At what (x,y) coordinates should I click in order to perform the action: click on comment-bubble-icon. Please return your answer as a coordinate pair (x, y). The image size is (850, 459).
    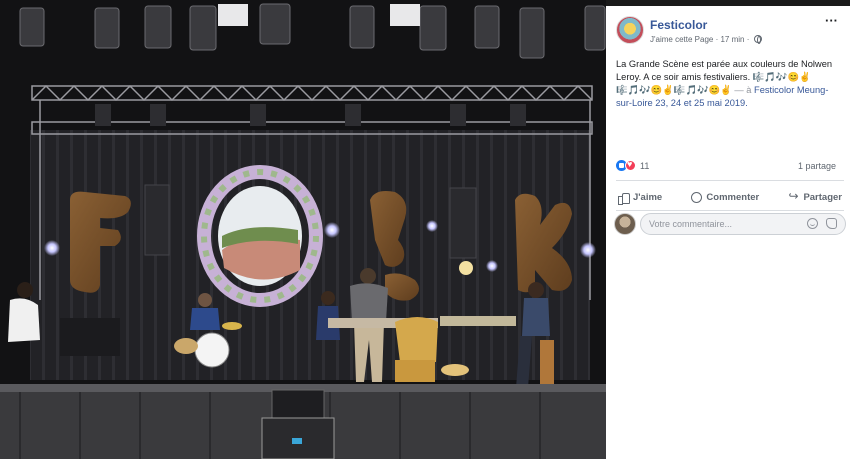
    Looking at the image, I should click on (697, 197).